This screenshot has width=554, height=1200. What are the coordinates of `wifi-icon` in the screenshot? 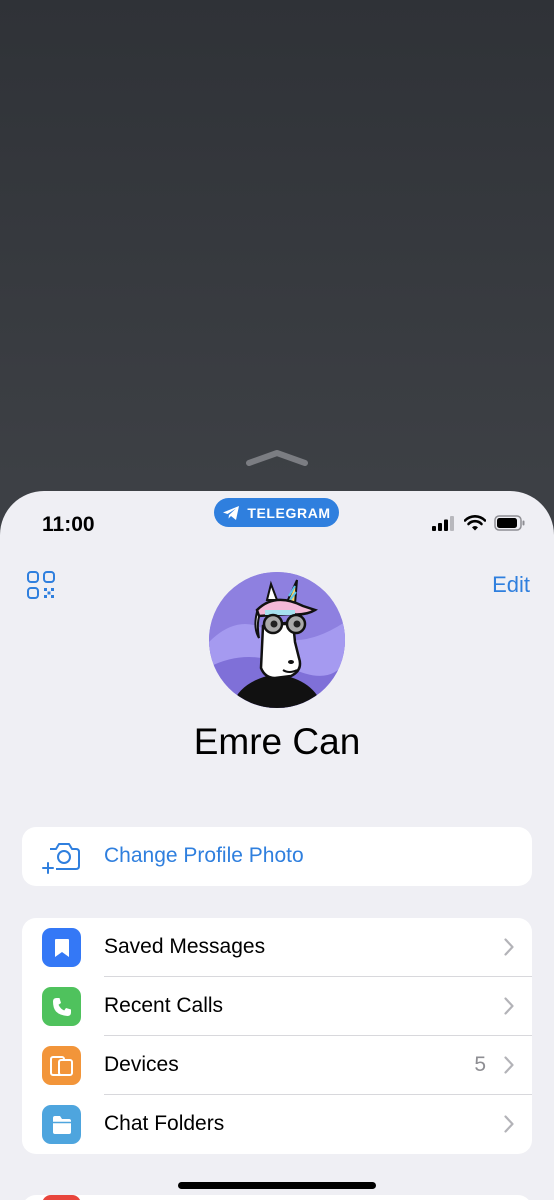 It's located at (475, 523).